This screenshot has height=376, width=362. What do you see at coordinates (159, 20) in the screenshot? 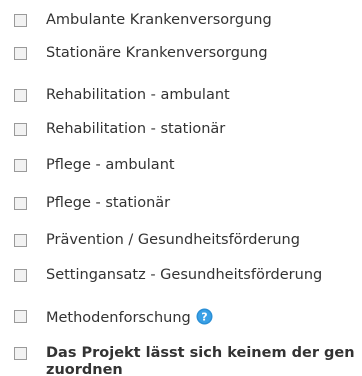
I see `option-label: Ambulante Krankenversorgung` at bounding box center [159, 20].